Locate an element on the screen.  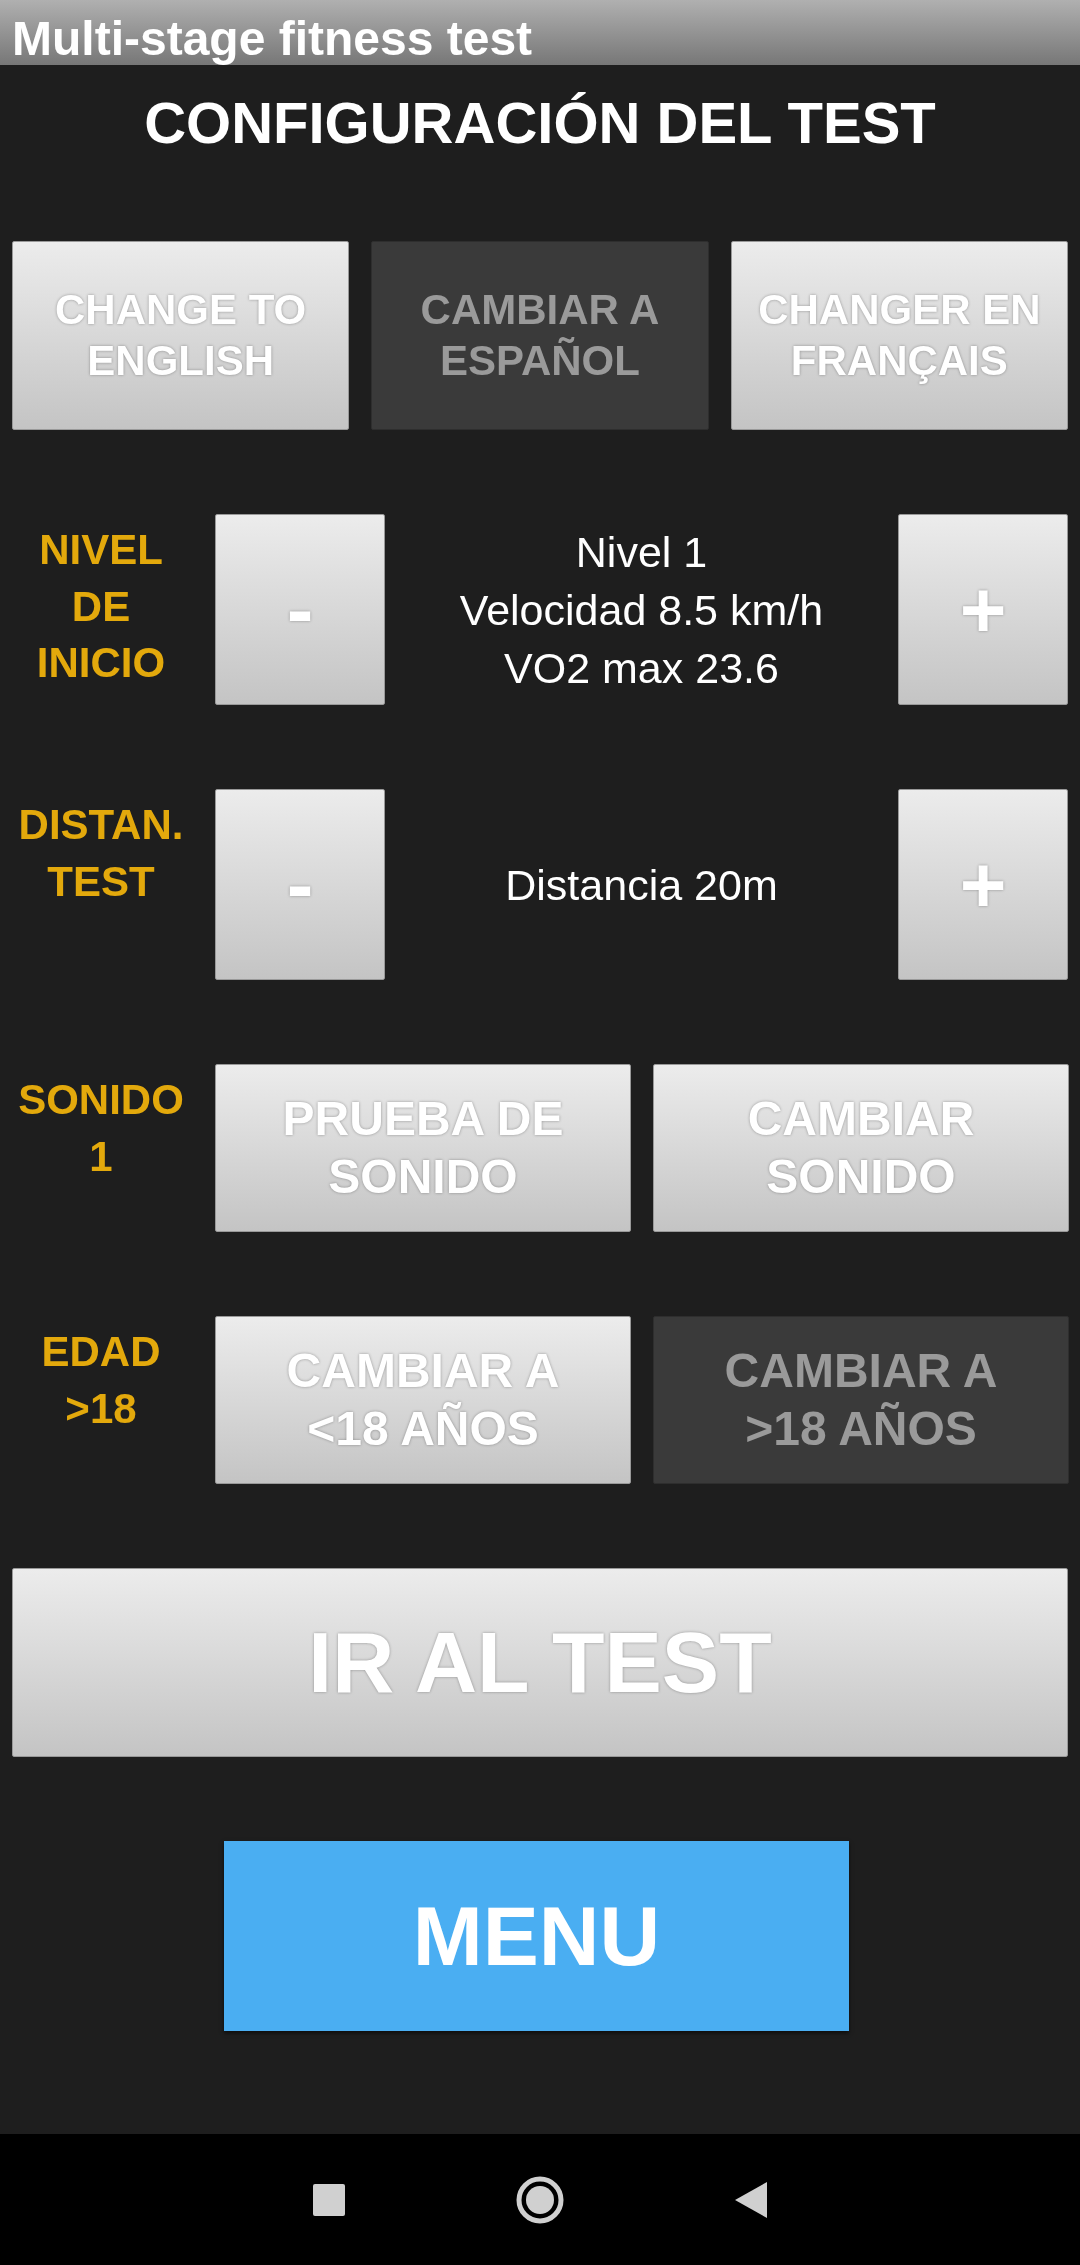
setting-value: VO2 max 23.6 is located at coordinates (641, 668).